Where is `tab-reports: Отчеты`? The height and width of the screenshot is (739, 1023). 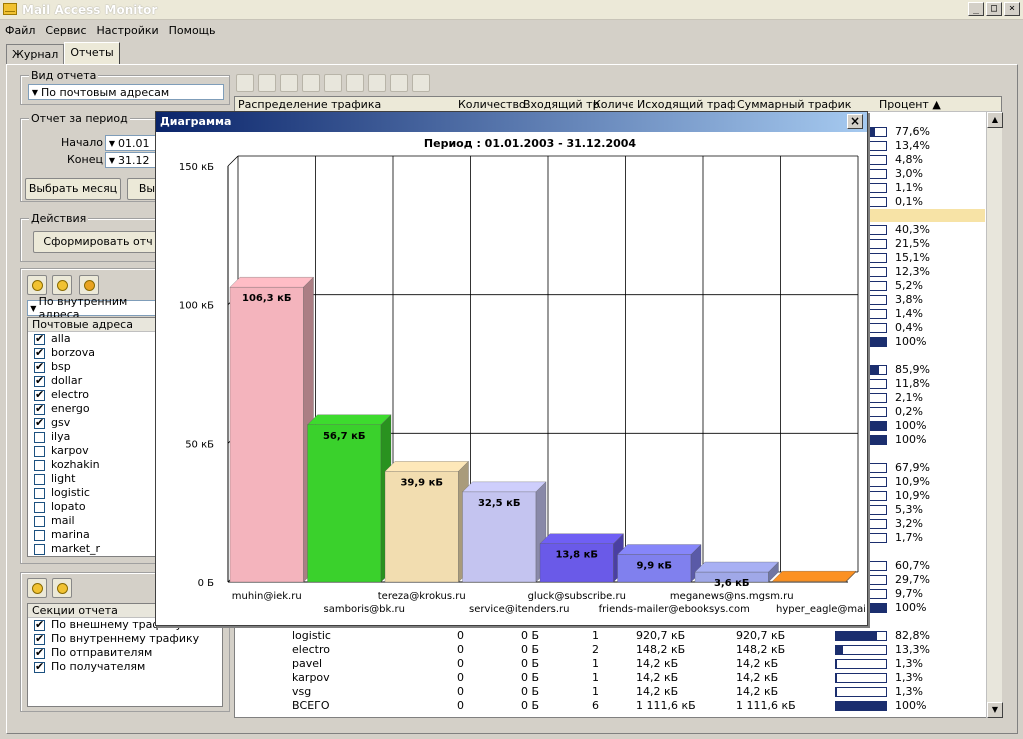
tab-reports: Отчеты is located at coordinates (92, 53).